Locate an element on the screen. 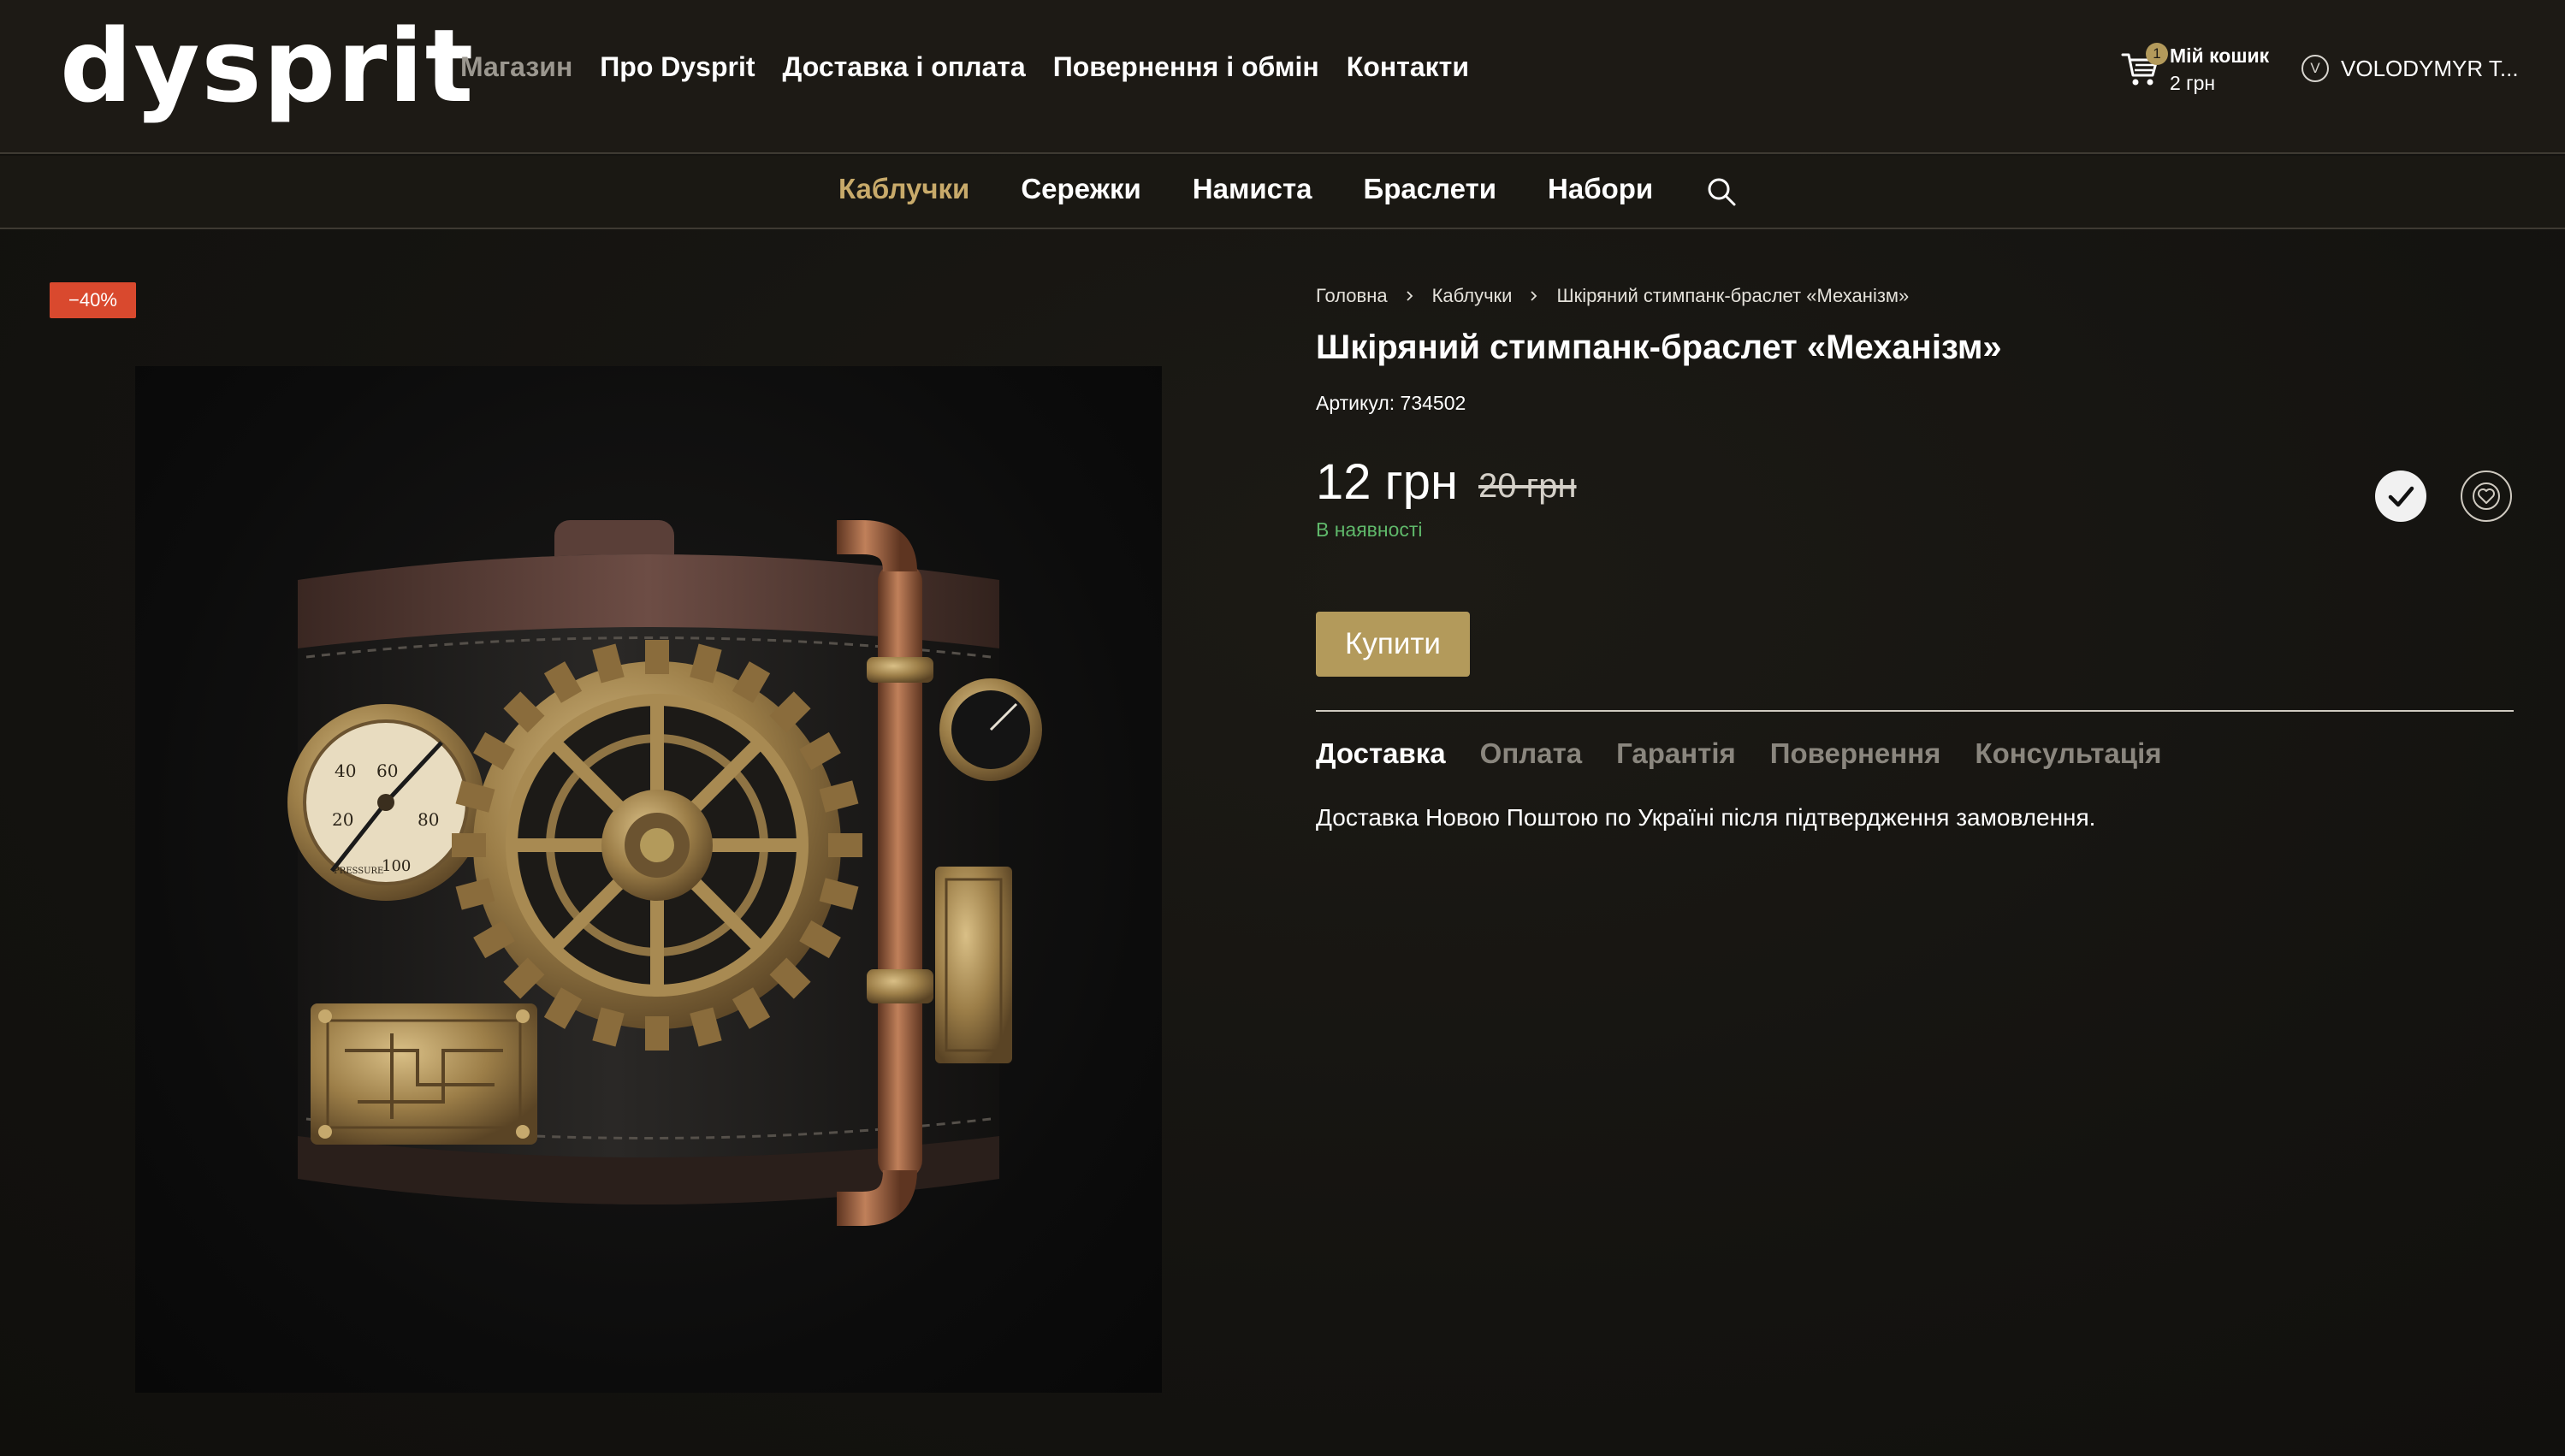 The width and height of the screenshot is (2565, 1456). cart-total: 2 грн is located at coordinates (2193, 83).